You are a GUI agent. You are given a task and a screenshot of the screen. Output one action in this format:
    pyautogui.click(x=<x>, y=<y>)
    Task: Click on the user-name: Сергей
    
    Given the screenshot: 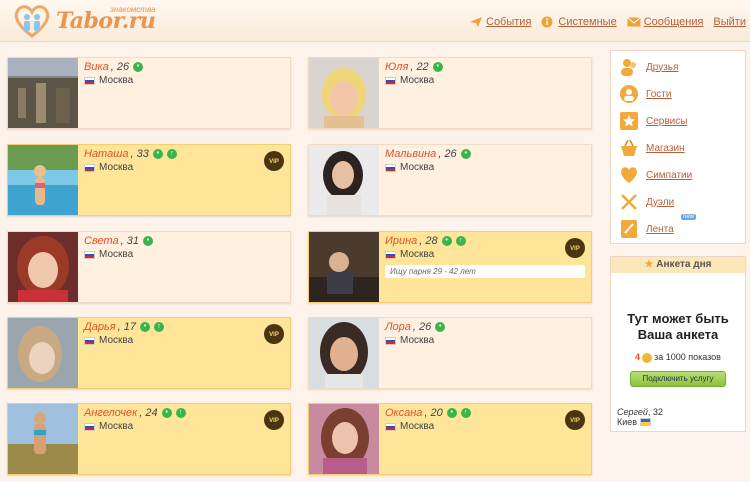 What is the action you would take?
    pyautogui.click(x=632, y=412)
    